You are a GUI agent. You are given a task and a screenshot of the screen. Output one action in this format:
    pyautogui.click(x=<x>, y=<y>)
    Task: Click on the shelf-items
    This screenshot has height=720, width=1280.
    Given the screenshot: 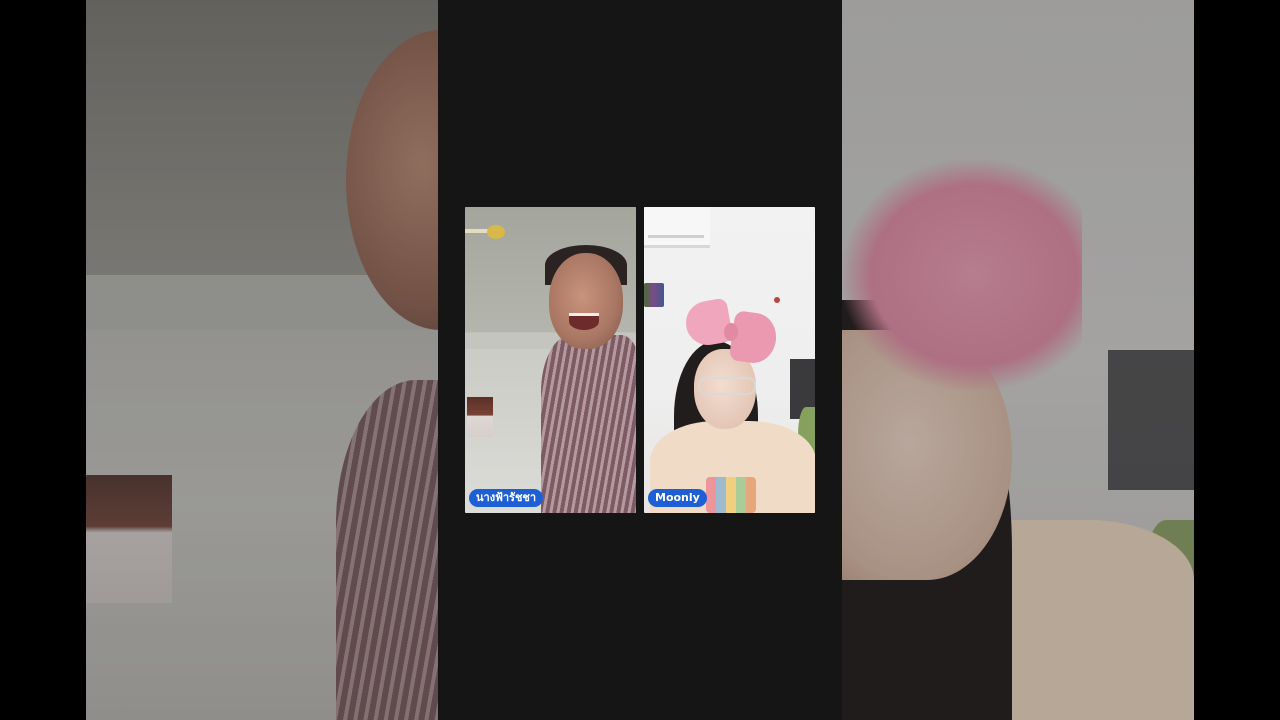 What is the action you would take?
    pyautogui.click(x=654, y=295)
    